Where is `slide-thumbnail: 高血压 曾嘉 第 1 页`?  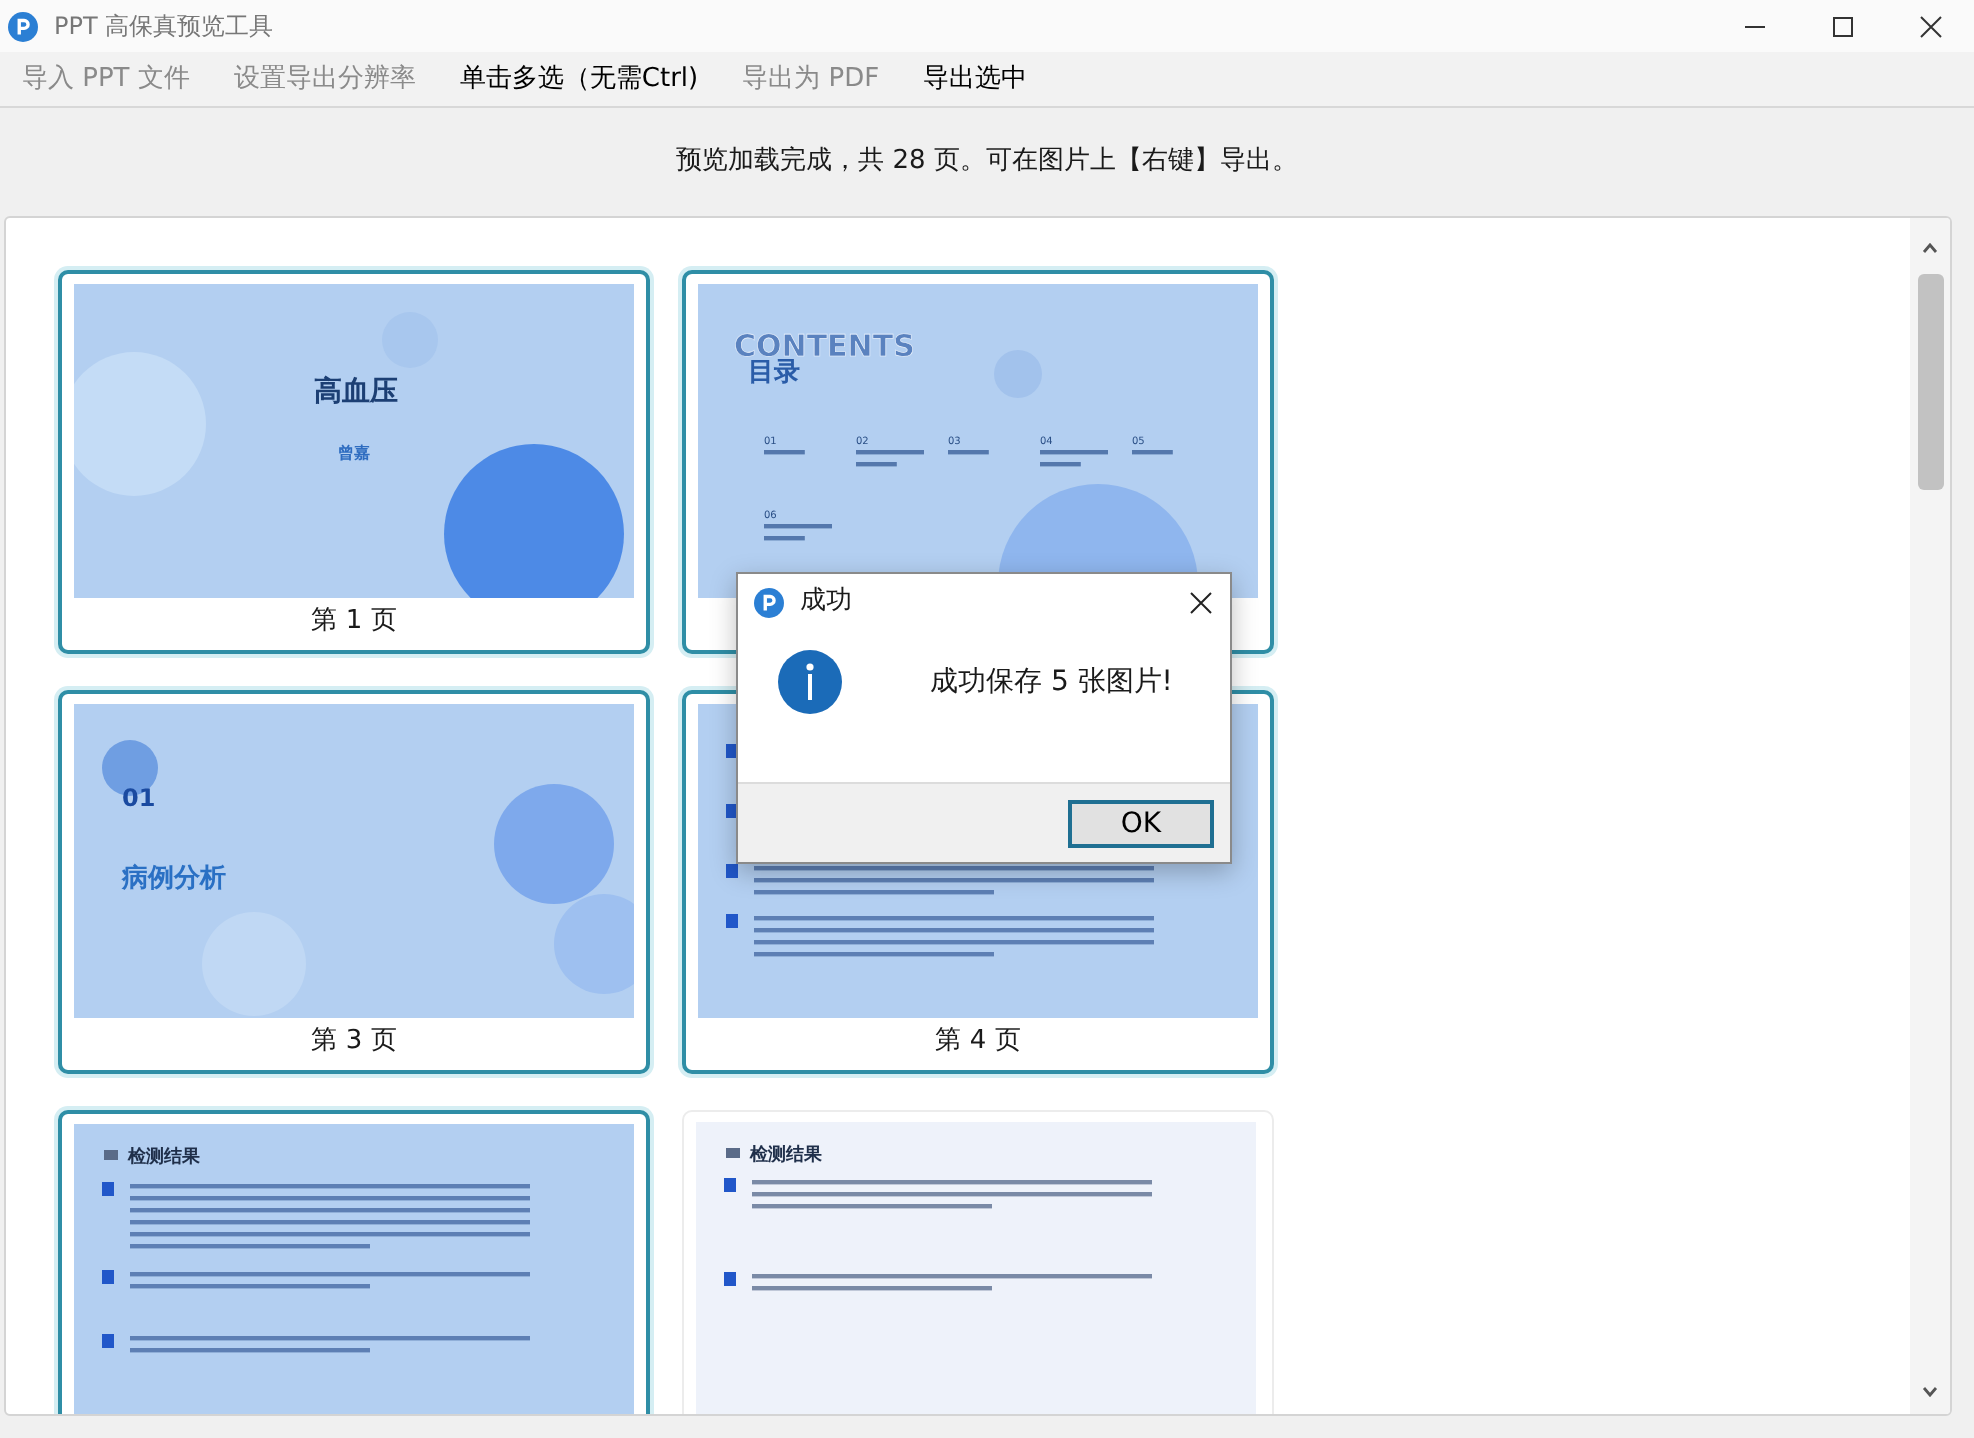
slide-thumbnail: 高血压 曾嘉 第 1 页 is located at coordinates (354, 462).